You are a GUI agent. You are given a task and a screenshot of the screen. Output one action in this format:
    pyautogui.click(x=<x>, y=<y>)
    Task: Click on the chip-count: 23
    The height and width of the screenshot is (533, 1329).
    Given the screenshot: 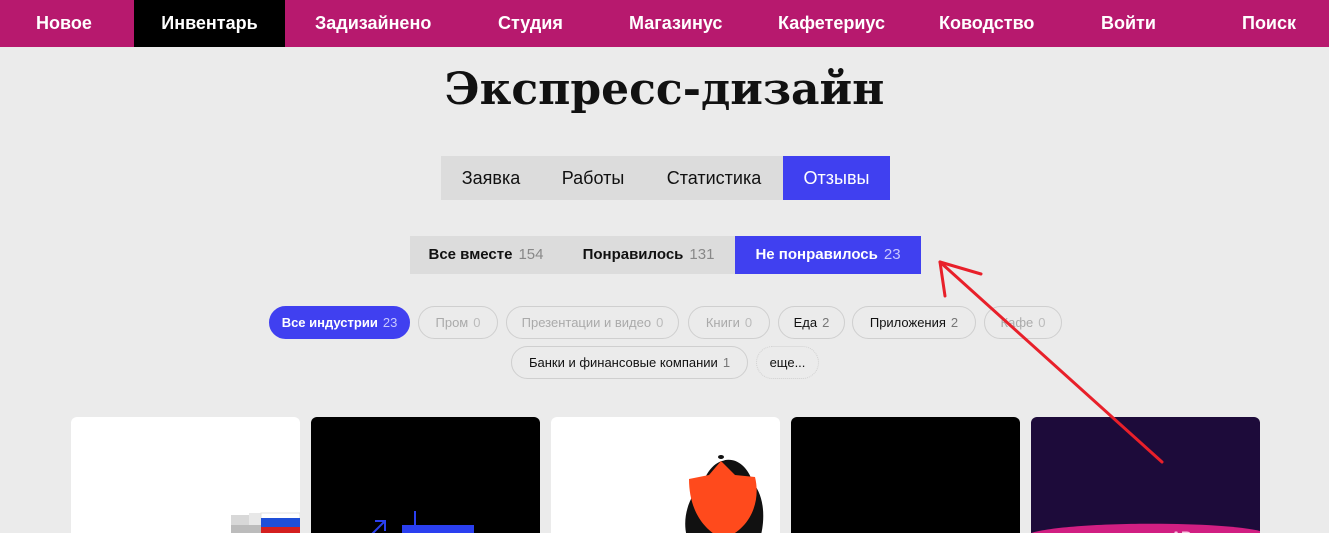 What is the action you would take?
    pyautogui.click(x=390, y=322)
    